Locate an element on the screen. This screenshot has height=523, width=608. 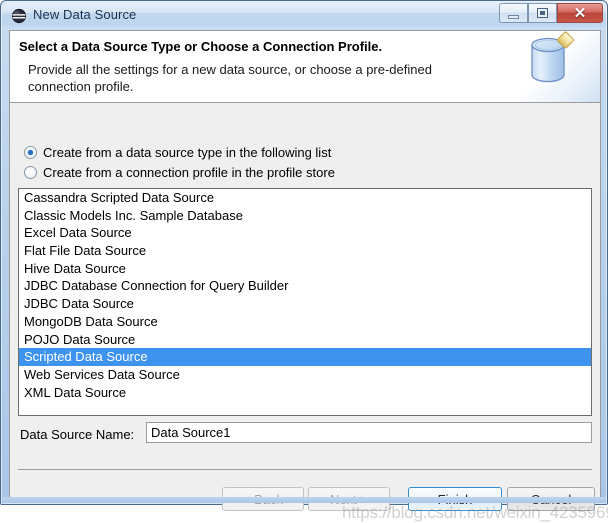
list-item: XML Data Source is located at coordinates (305, 393).